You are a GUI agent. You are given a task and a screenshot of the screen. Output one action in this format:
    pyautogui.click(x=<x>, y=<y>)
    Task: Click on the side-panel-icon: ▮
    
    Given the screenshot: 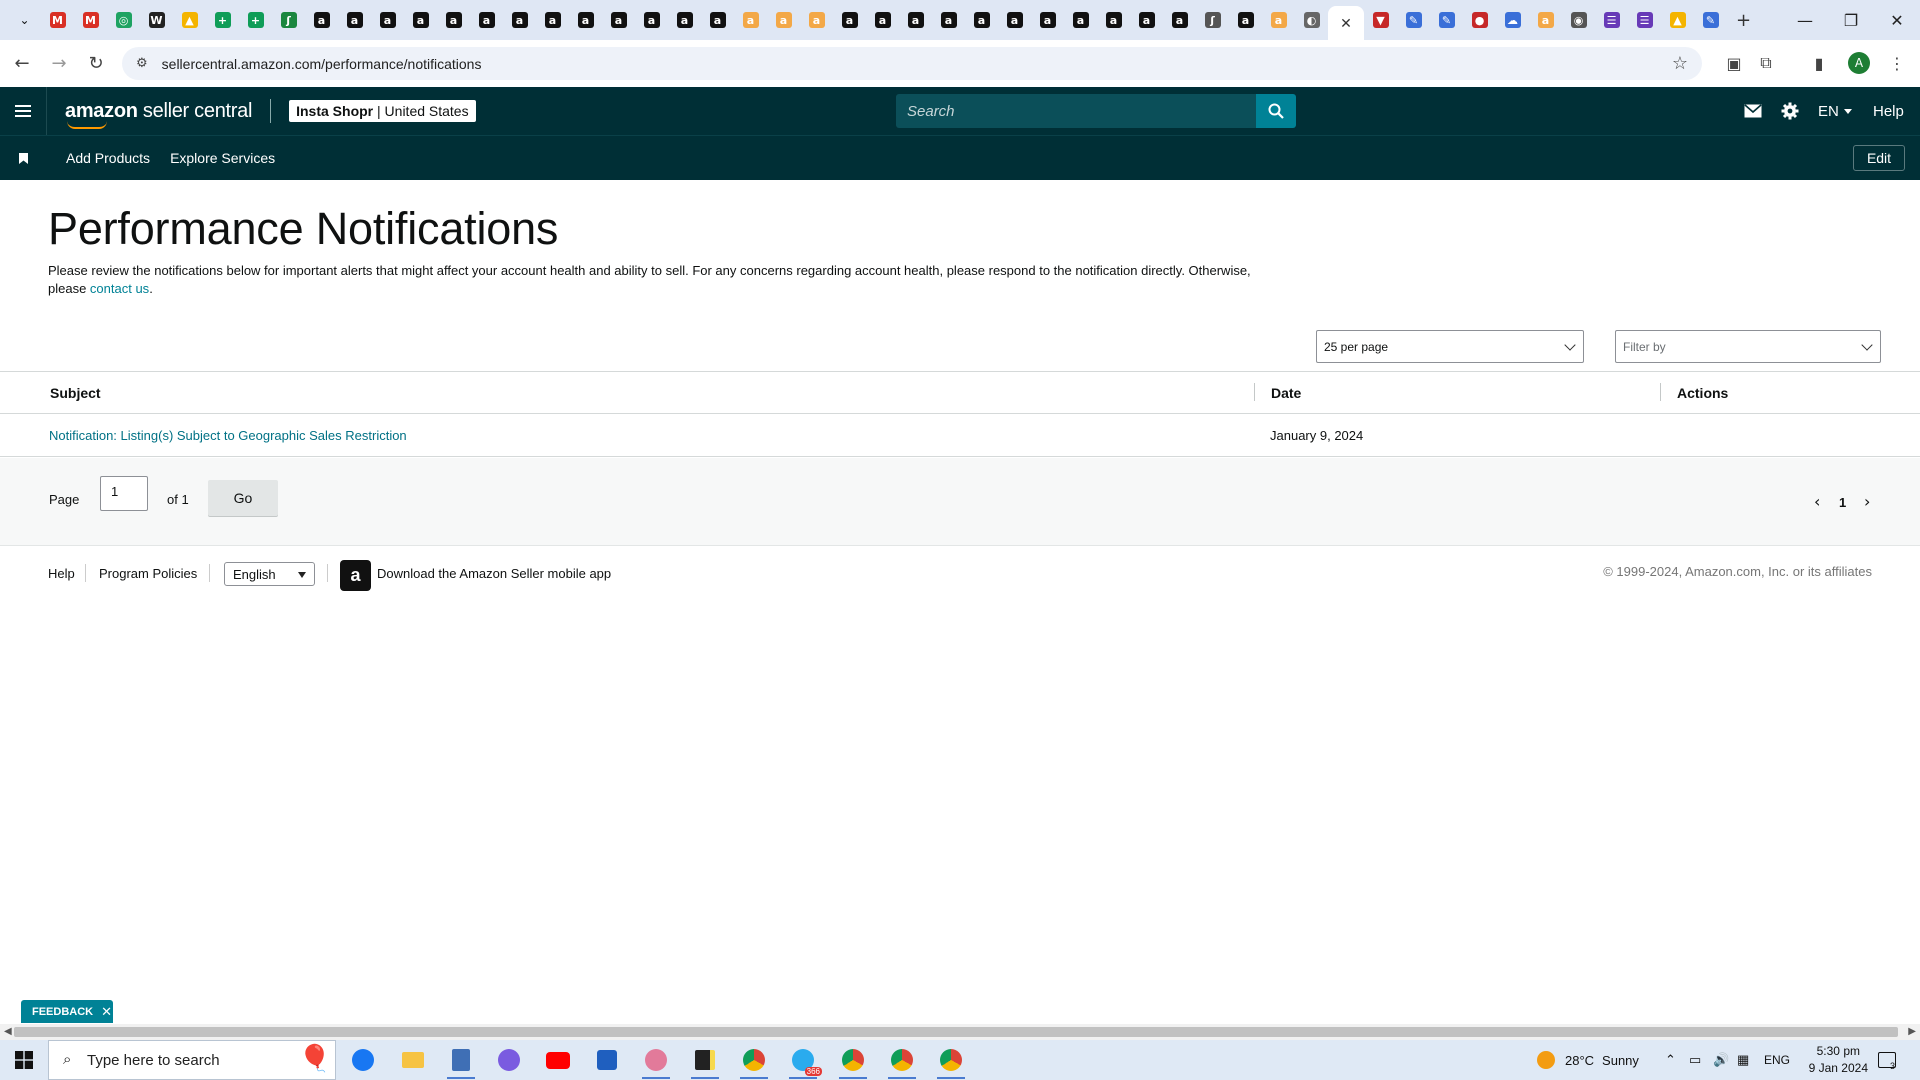 What is the action you would take?
    pyautogui.click(x=1819, y=63)
    